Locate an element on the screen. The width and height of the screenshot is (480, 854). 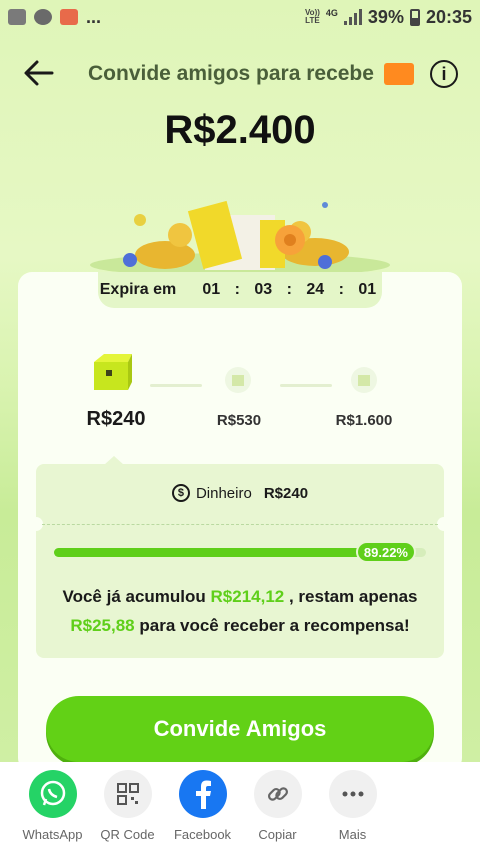
share-label: Mais is located at coordinates (352, 834).